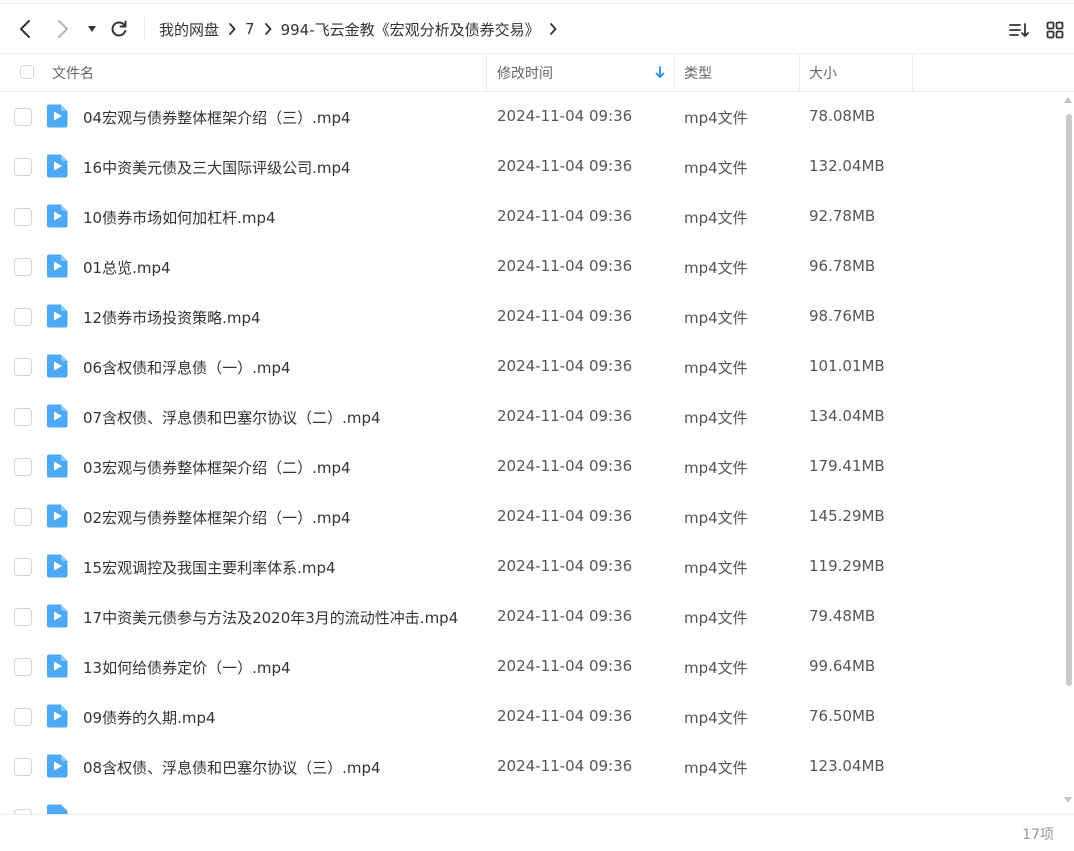 Image resolution: width=1074 pixels, height=851 pixels. What do you see at coordinates (660, 72) in the screenshot?
I see `sort-desc-arrow-icon` at bounding box center [660, 72].